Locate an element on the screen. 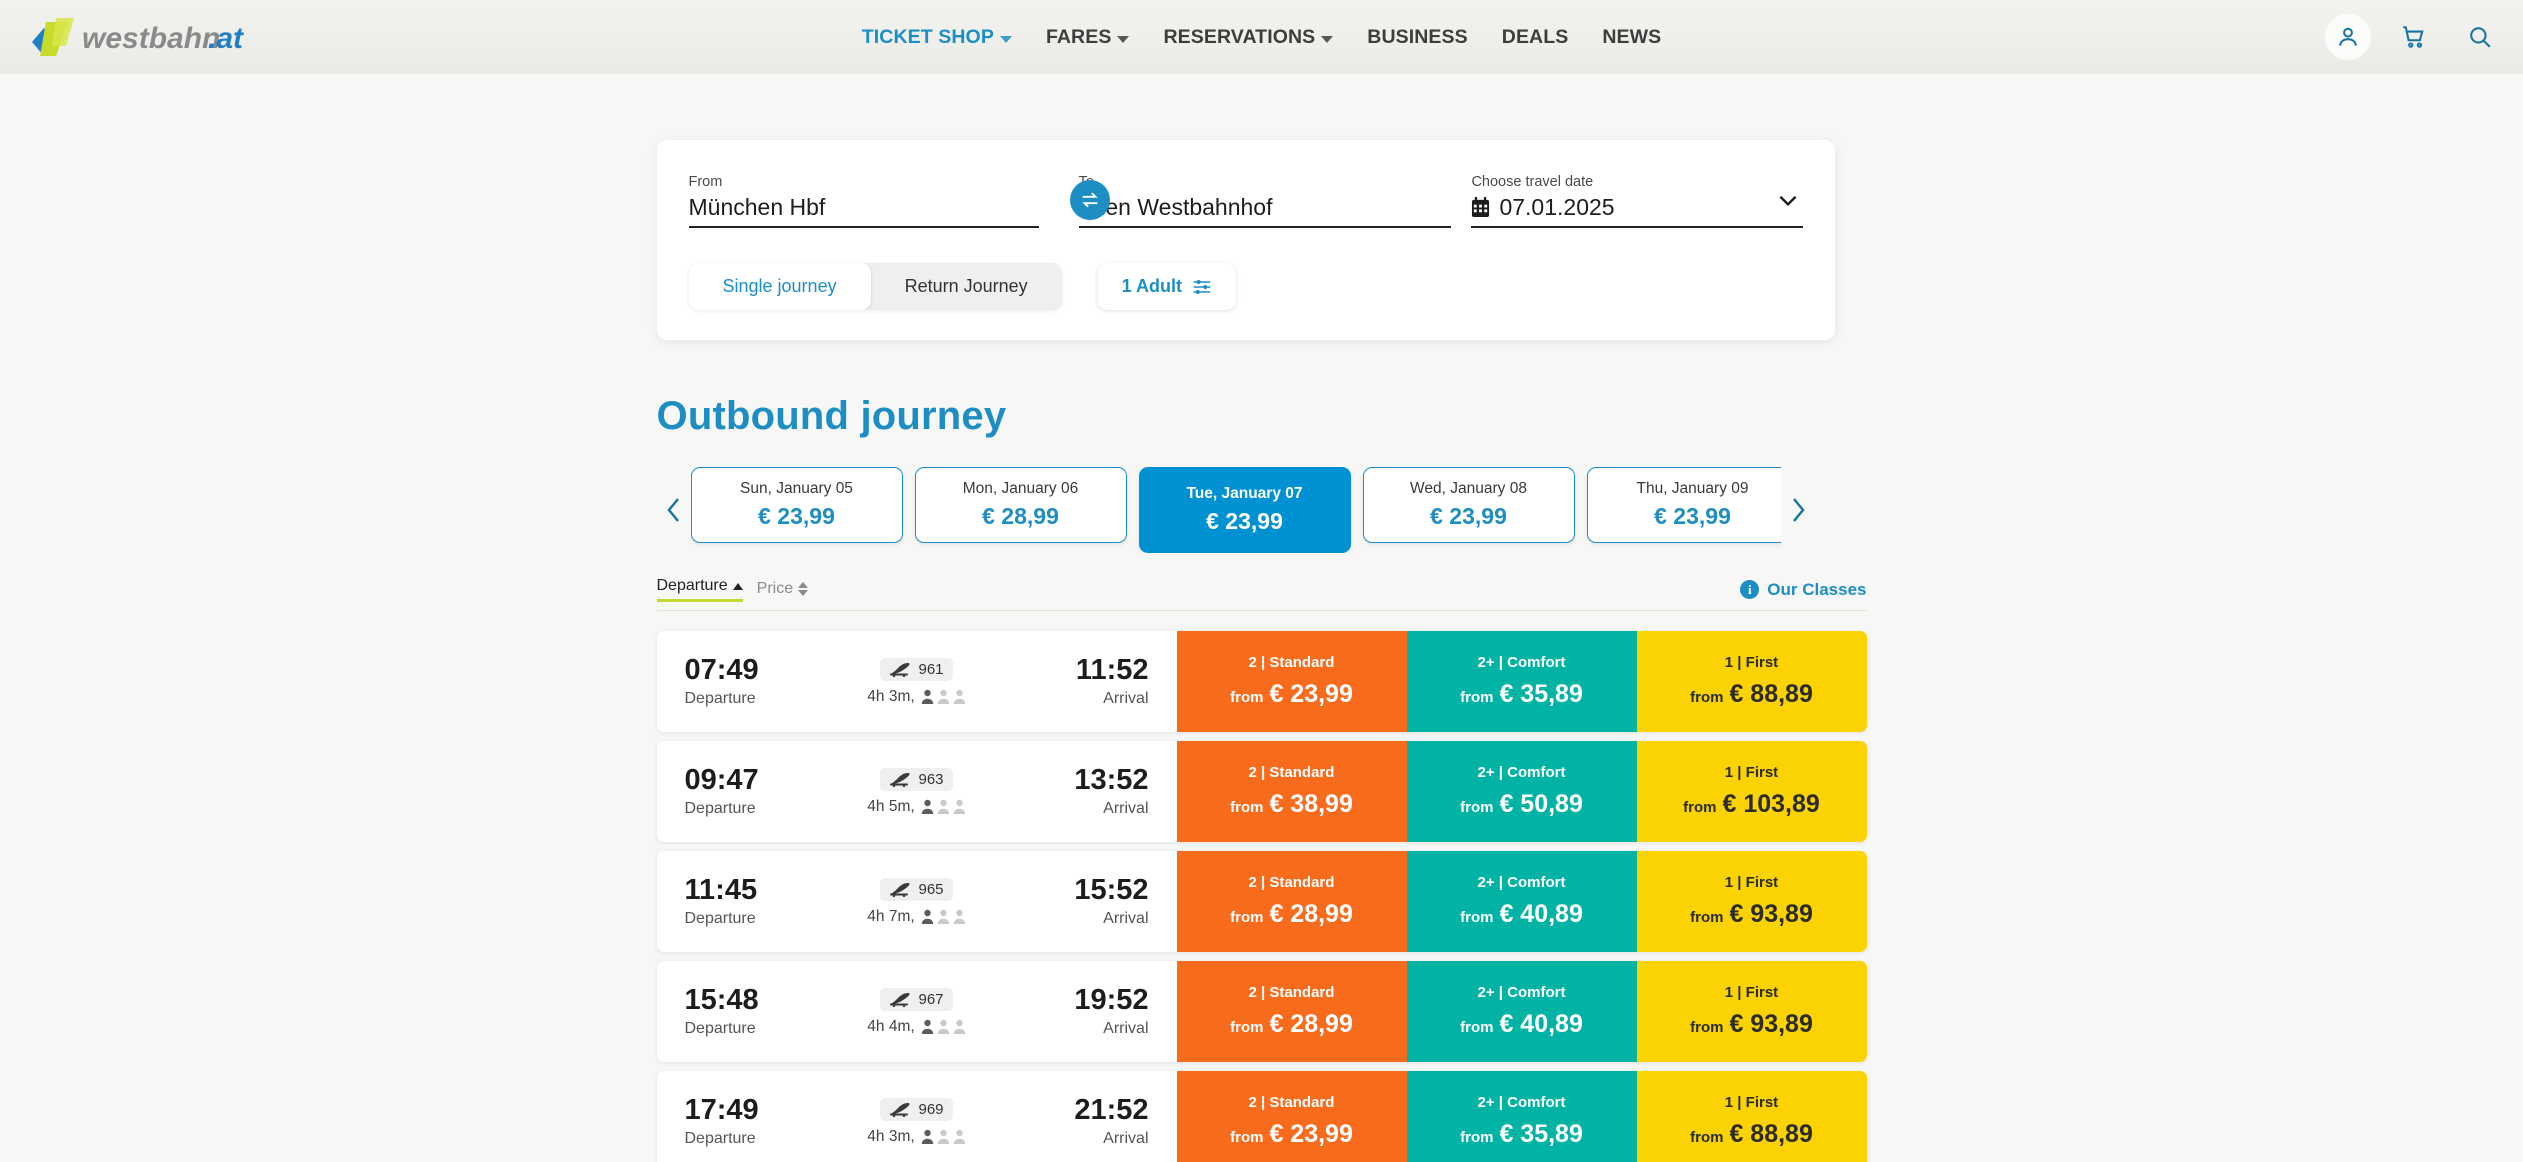  date-card-price: € 23,99 is located at coordinates (796, 516).